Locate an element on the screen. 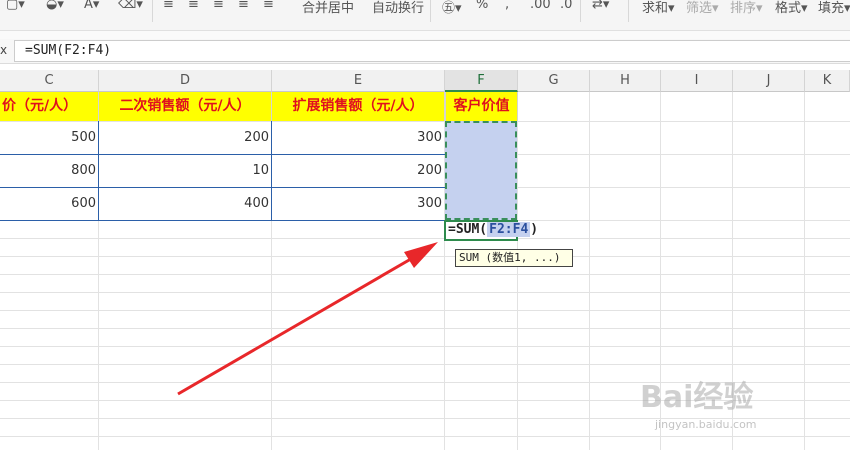 This screenshot has width=850, height=450. baidu-watermark: Bai经验 is located at coordinates (697, 397).